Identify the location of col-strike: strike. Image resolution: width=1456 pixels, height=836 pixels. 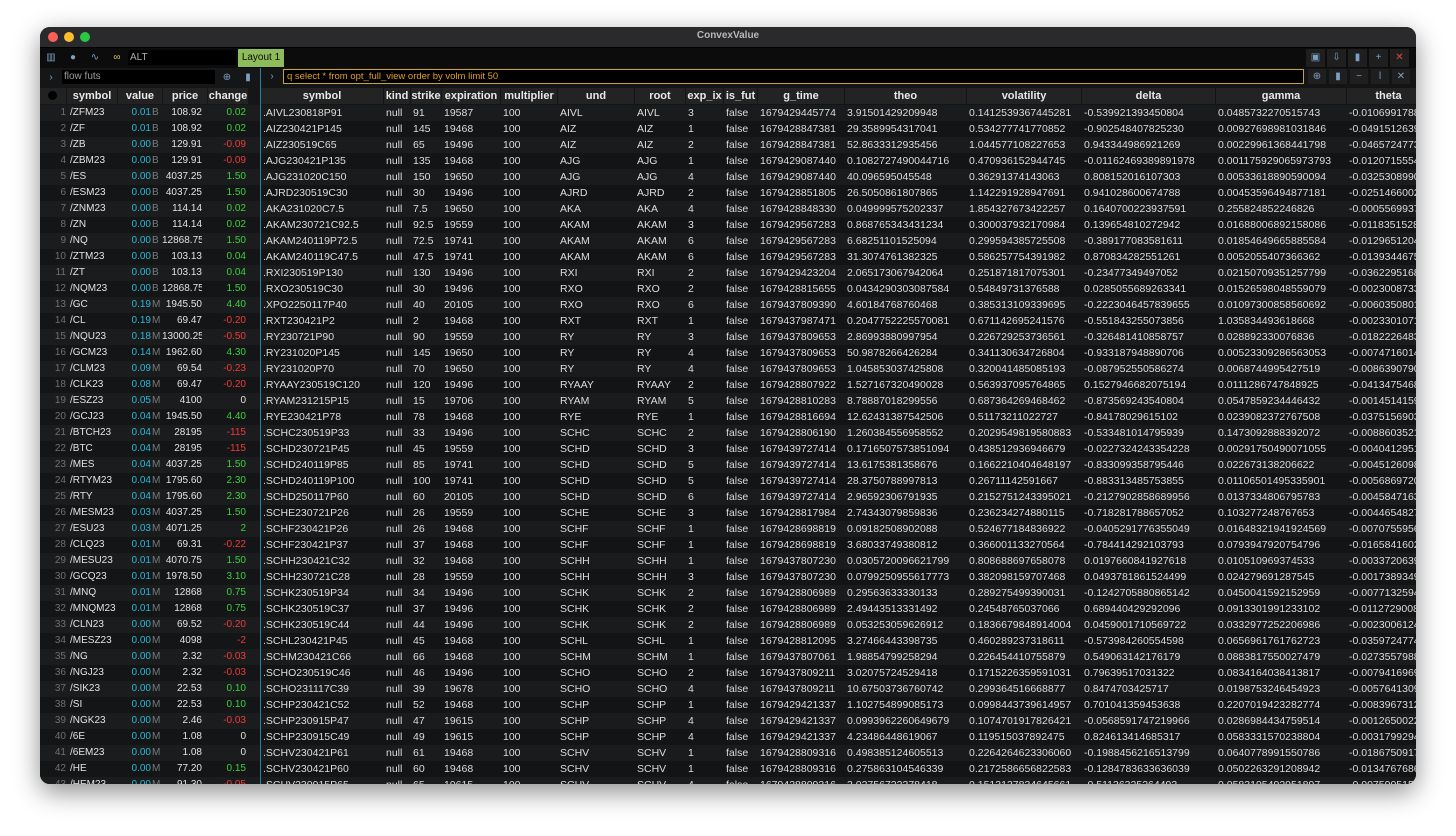
(426, 96).